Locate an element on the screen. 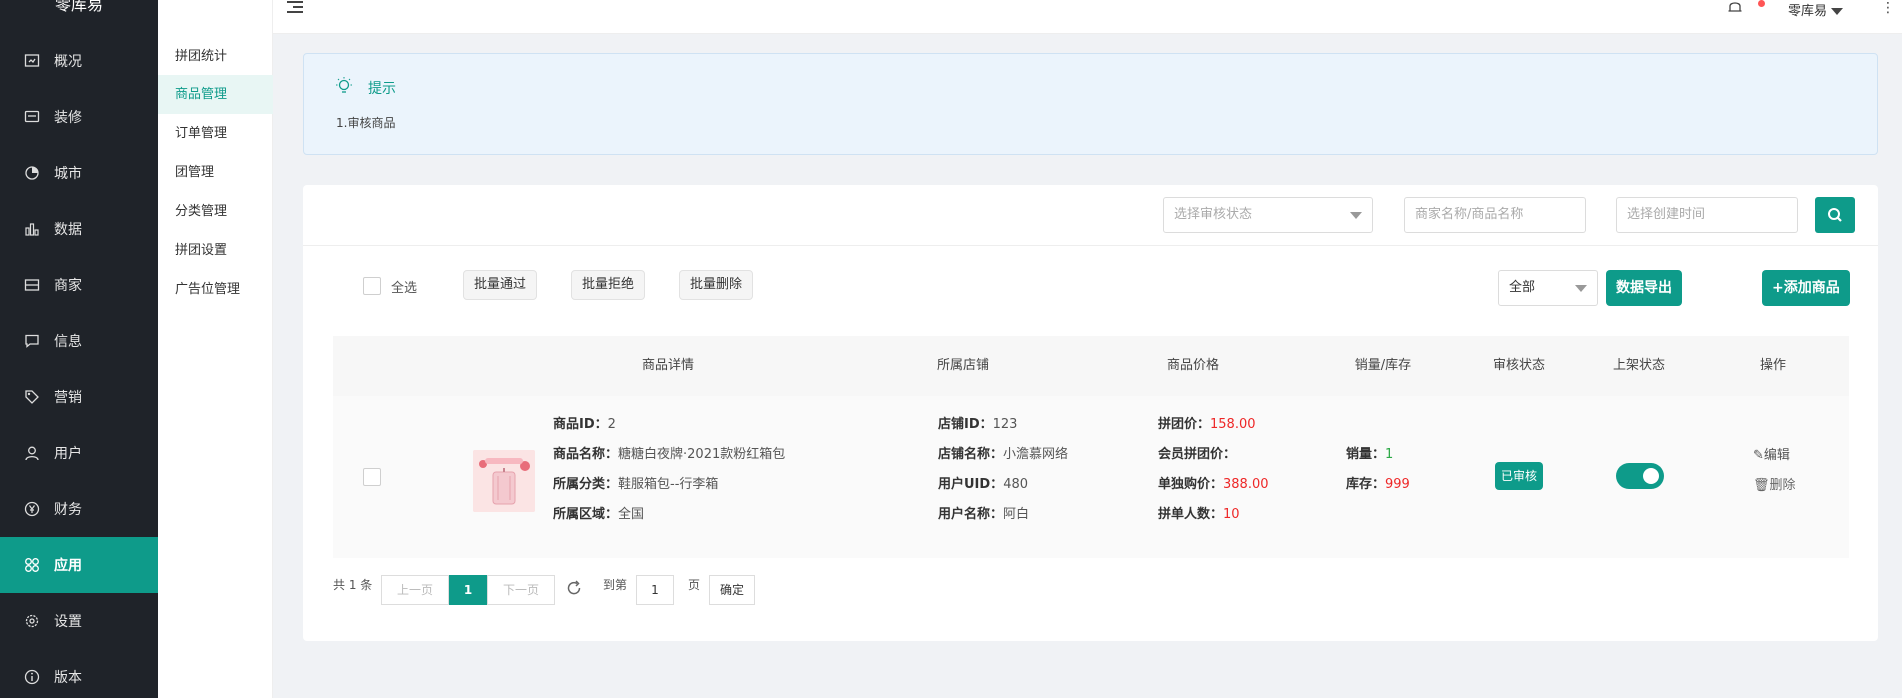 The height and width of the screenshot is (698, 1902). subnav-item-groups: 团管理 is located at coordinates (215, 172).